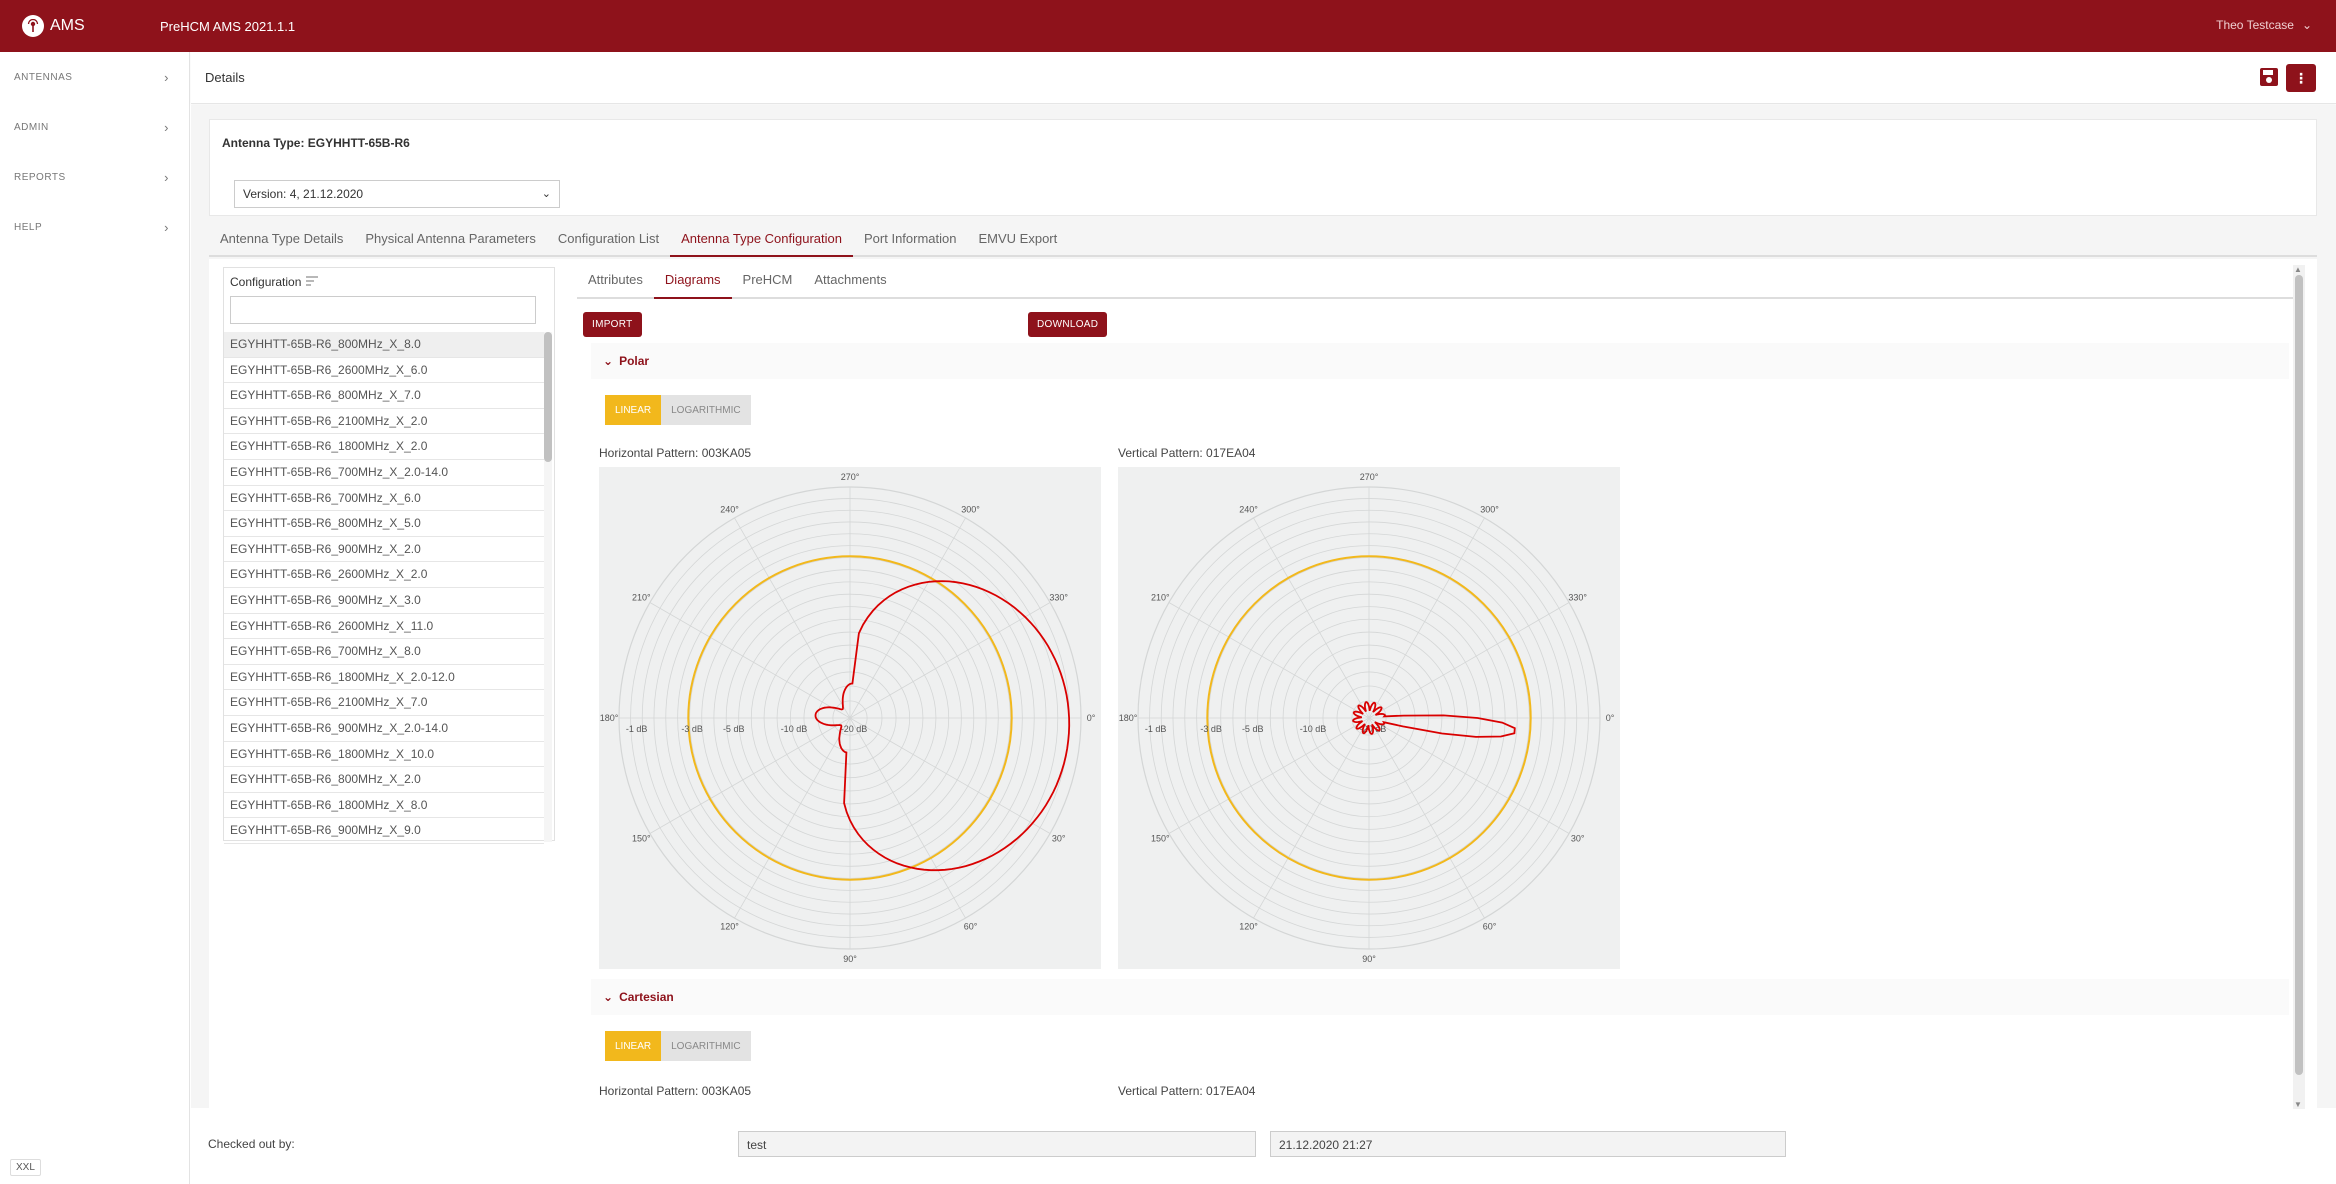  I want to click on cartesian-section-title: Cartesian, so click(646, 997).